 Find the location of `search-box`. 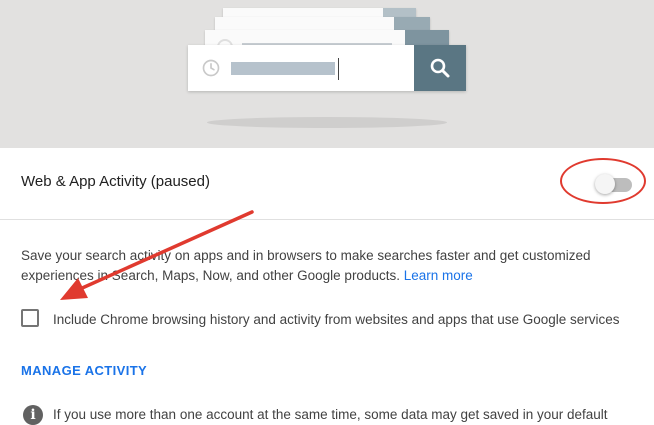

search-box is located at coordinates (327, 68).